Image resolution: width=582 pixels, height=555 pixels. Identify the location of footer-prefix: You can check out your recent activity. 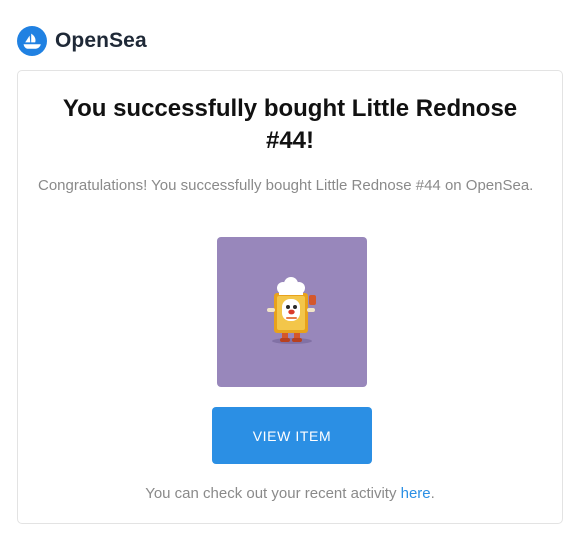
(273, 493).